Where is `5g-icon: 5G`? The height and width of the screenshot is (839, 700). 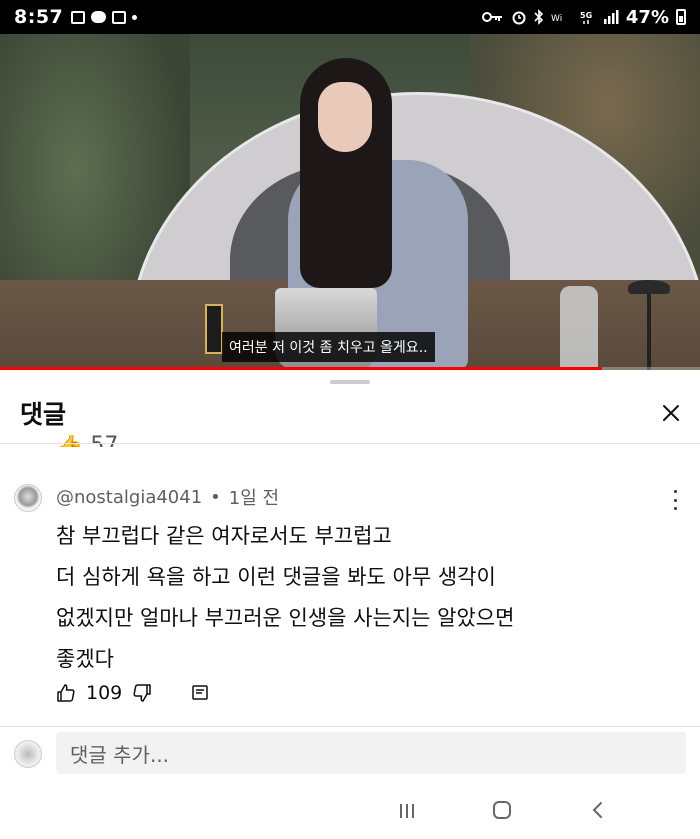 5g-icon: 5G is located at coordinates (586, 17).